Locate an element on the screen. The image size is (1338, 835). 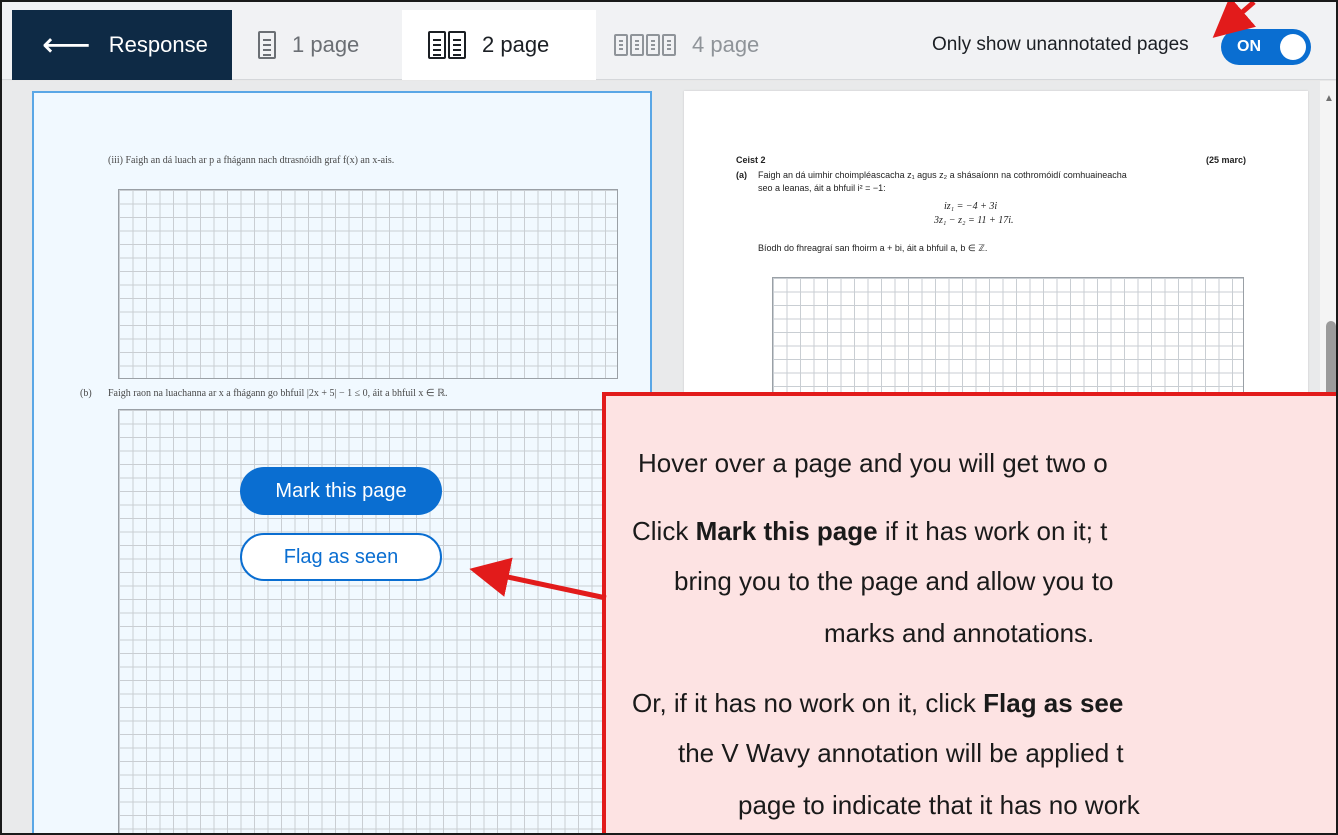
tab-1-page-label: 1 page is located at coordinates (326, 44).